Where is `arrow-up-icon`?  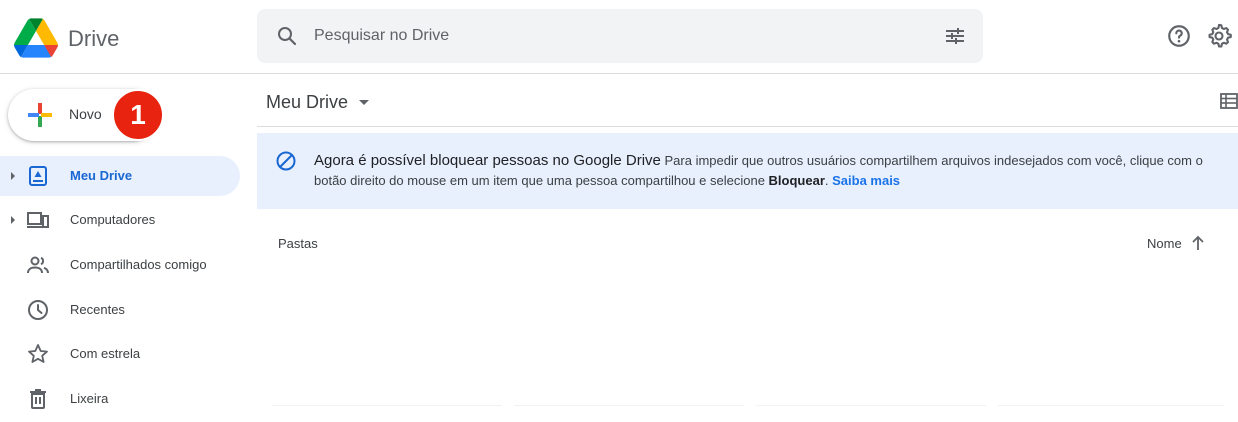
arrow-up-icon is located at coordinates (1198, 243).